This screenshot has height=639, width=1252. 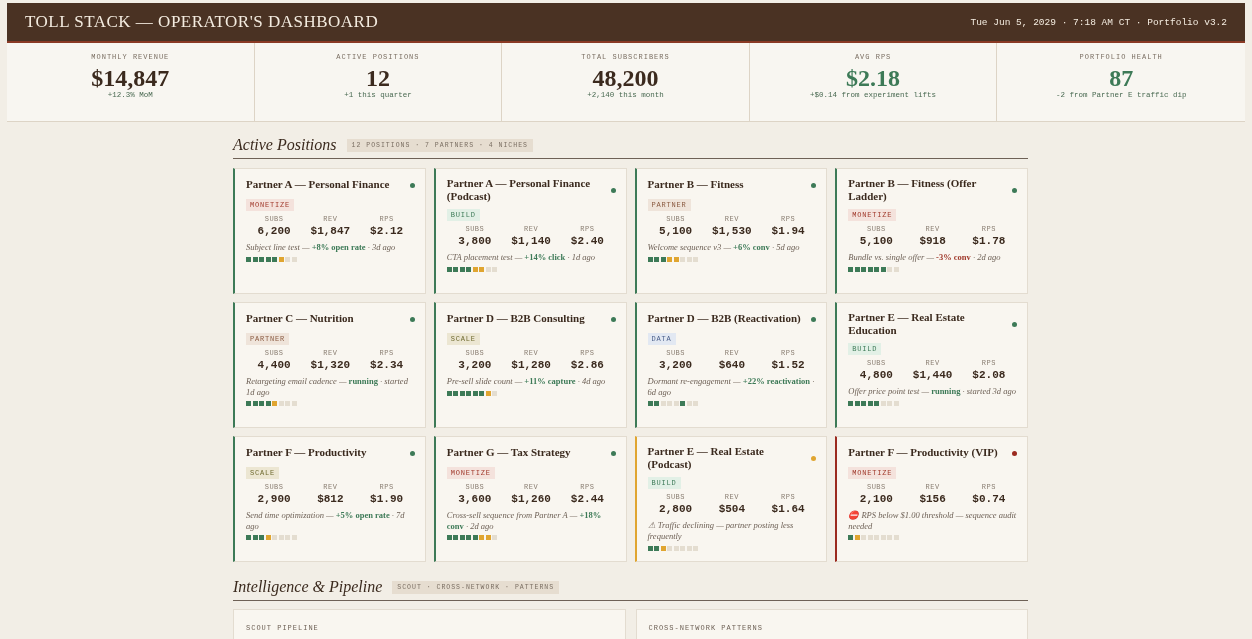 I want to click on metric-value: 2,900, so click(x=274, y=499).